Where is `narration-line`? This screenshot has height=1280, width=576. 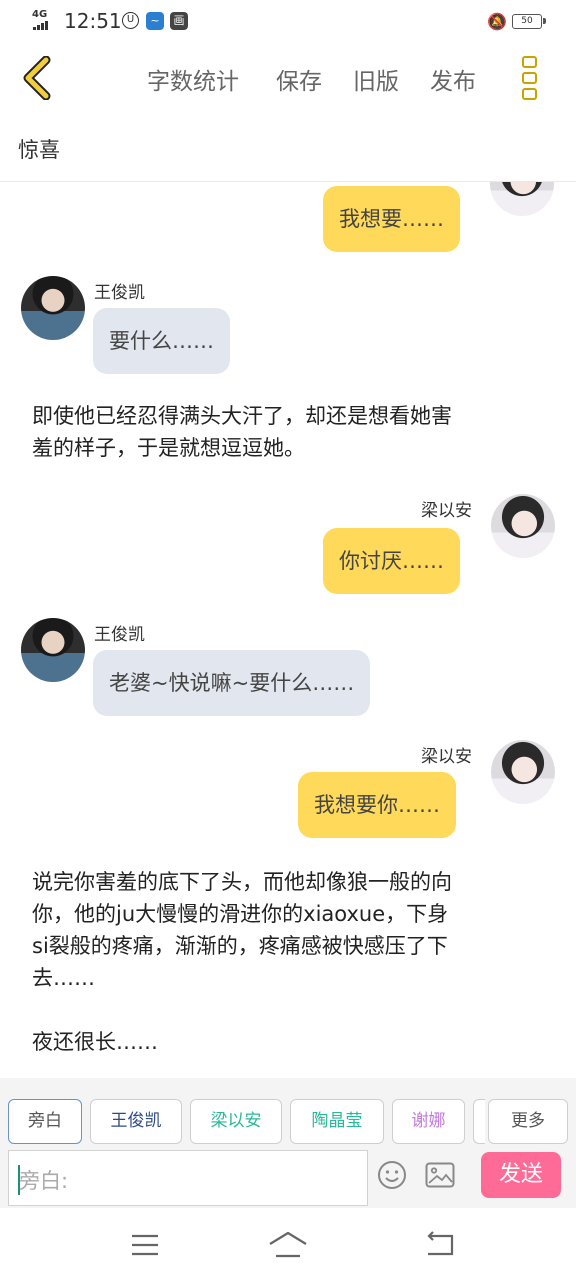 narration-line is located at coordinates (292, 1010).